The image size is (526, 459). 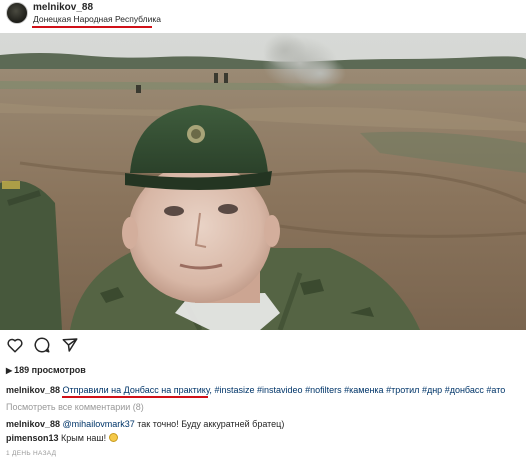 What do you see at coordinates (33, 424) in the screenshot?
I see `comment-username: melnikov_88` at bounding box center [33, 424].